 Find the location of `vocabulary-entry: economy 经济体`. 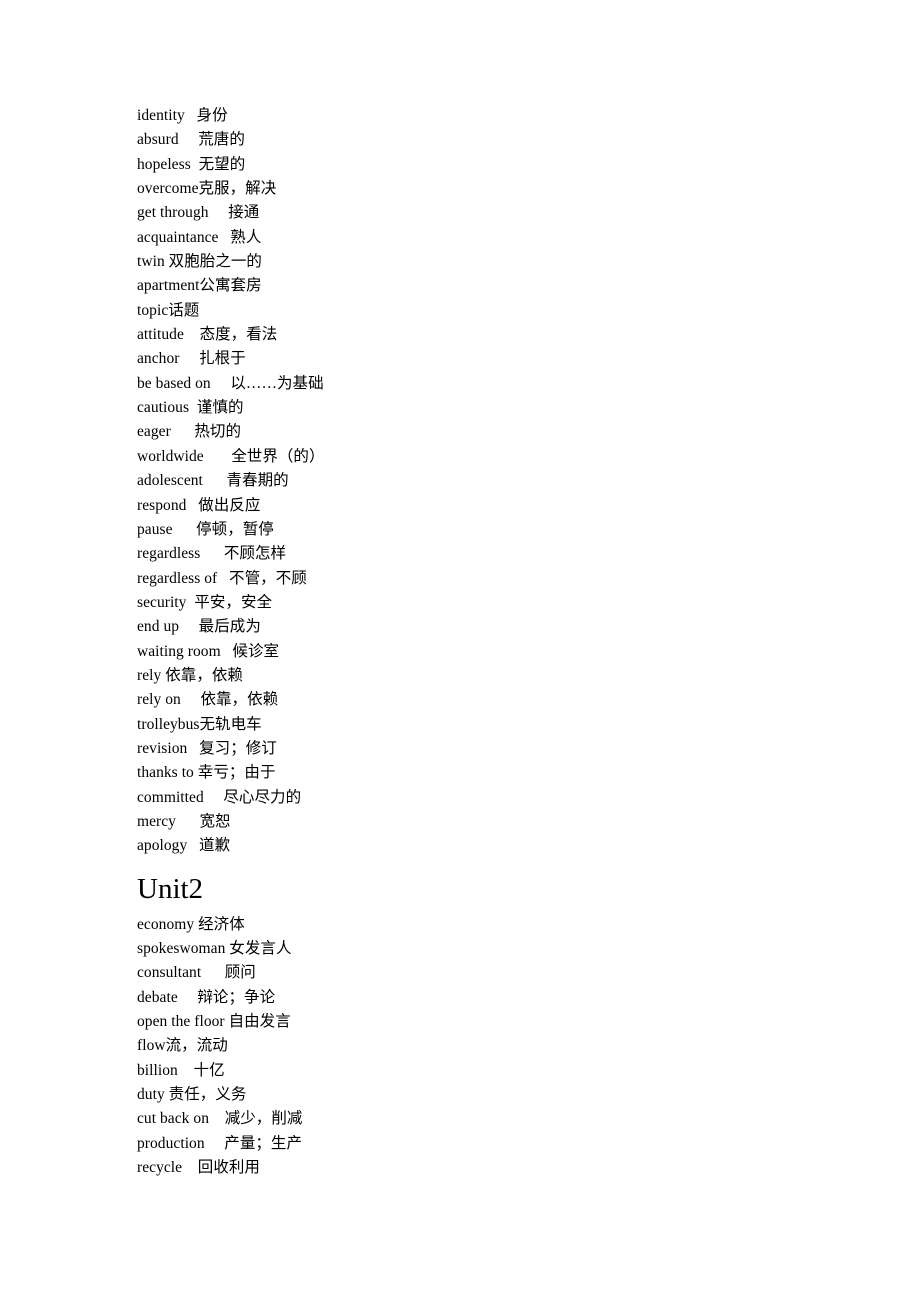

vocabulary-entry: economy 经济体 is located at coordinates (191, 924).